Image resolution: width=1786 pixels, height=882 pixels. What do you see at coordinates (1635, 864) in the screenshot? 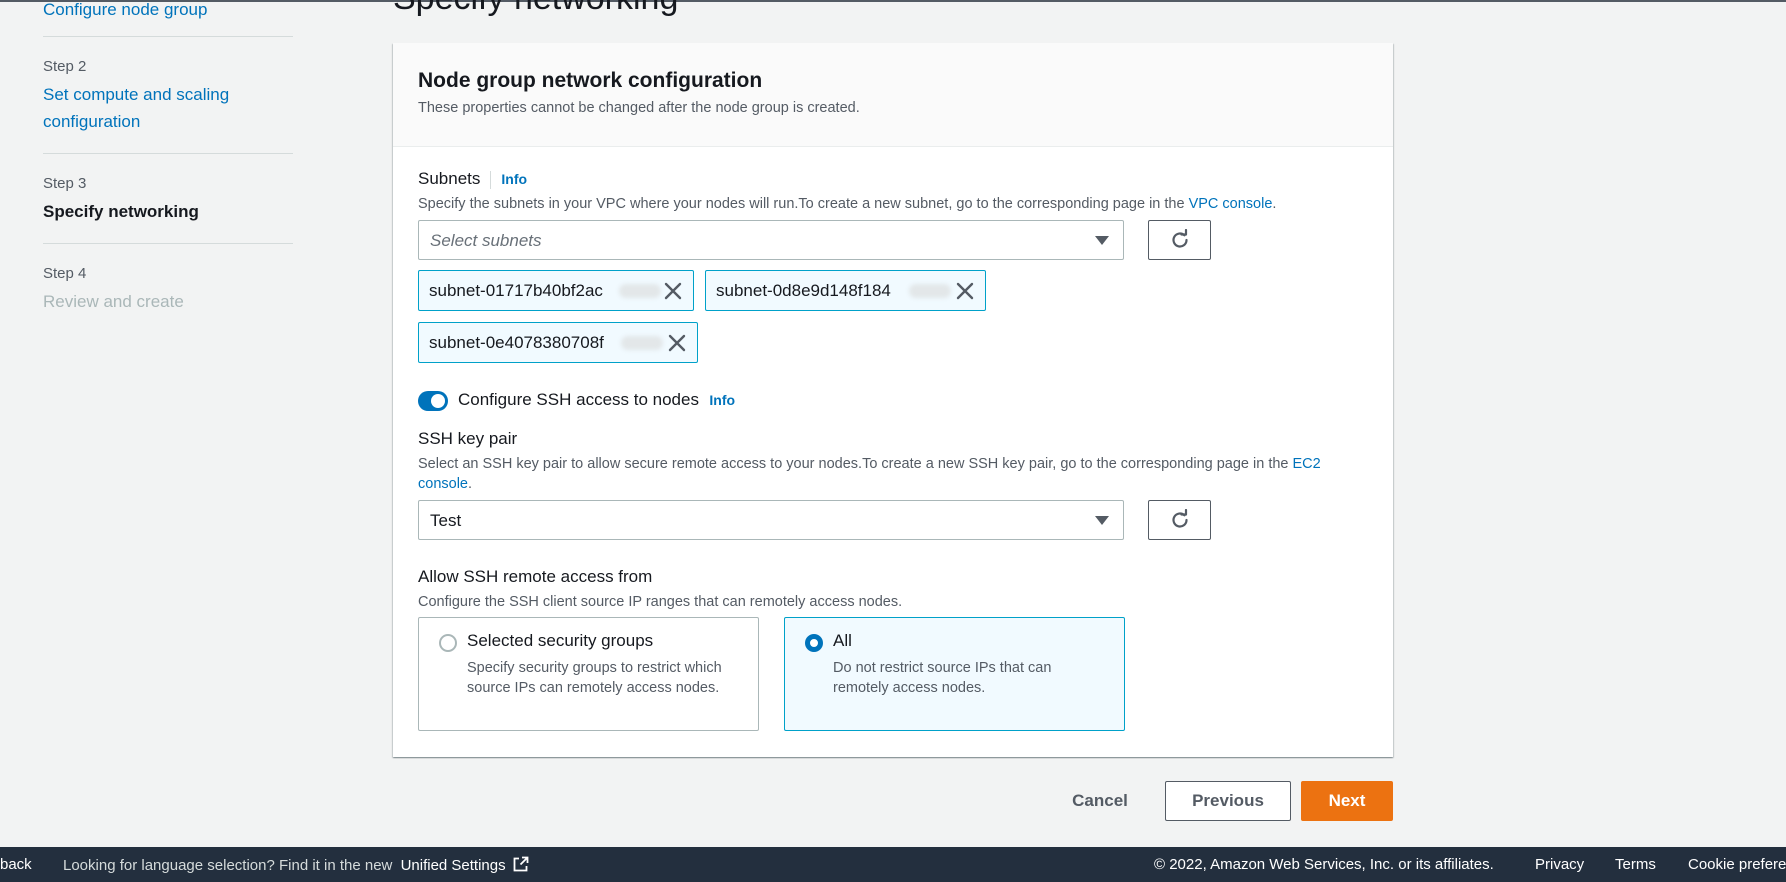
I see `terms-link: Terms` at bounding box center [1635, 864].